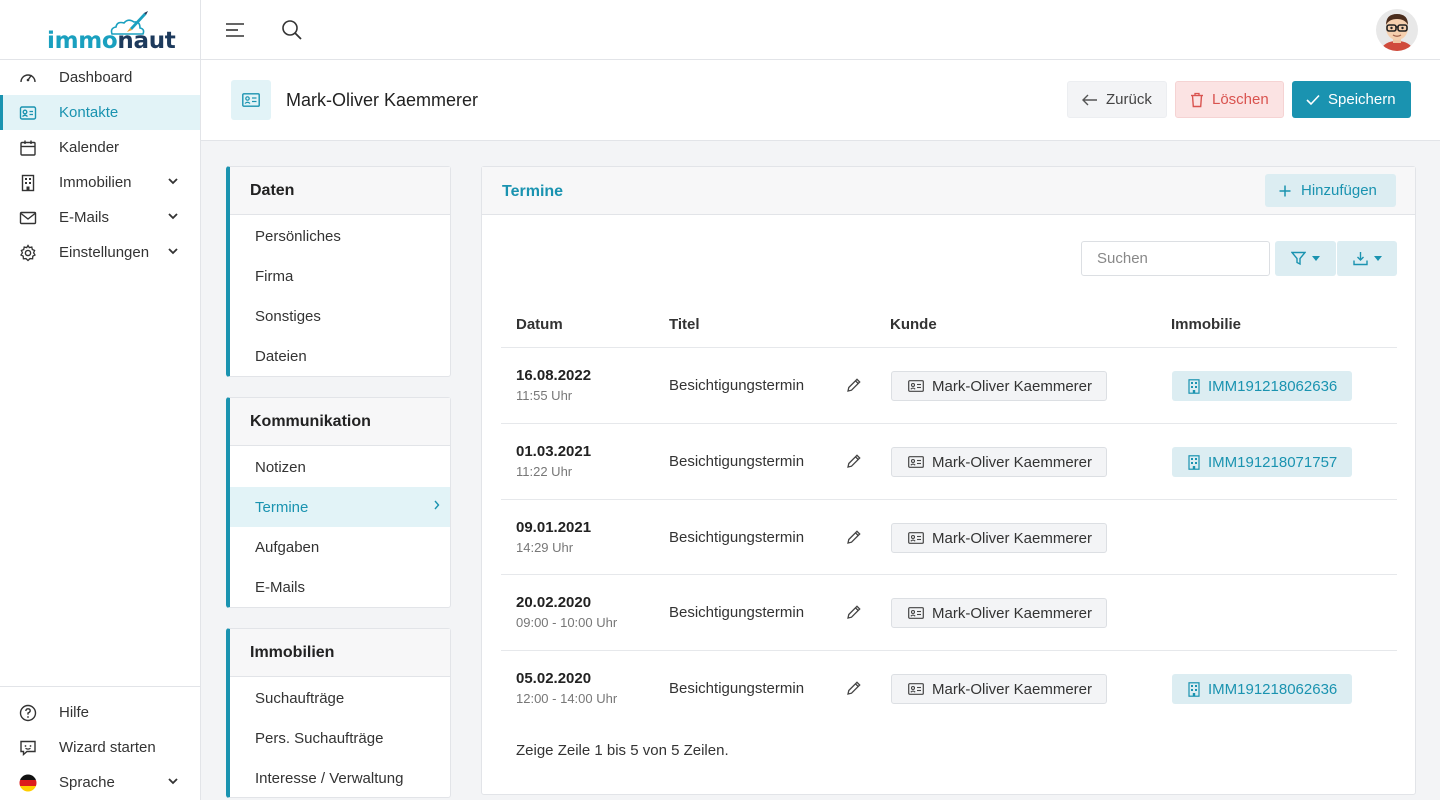 The height and width of the screenshot is (800, 1440). I want to click on sidebar-item-emails: E-Mails, so click(100, 217).